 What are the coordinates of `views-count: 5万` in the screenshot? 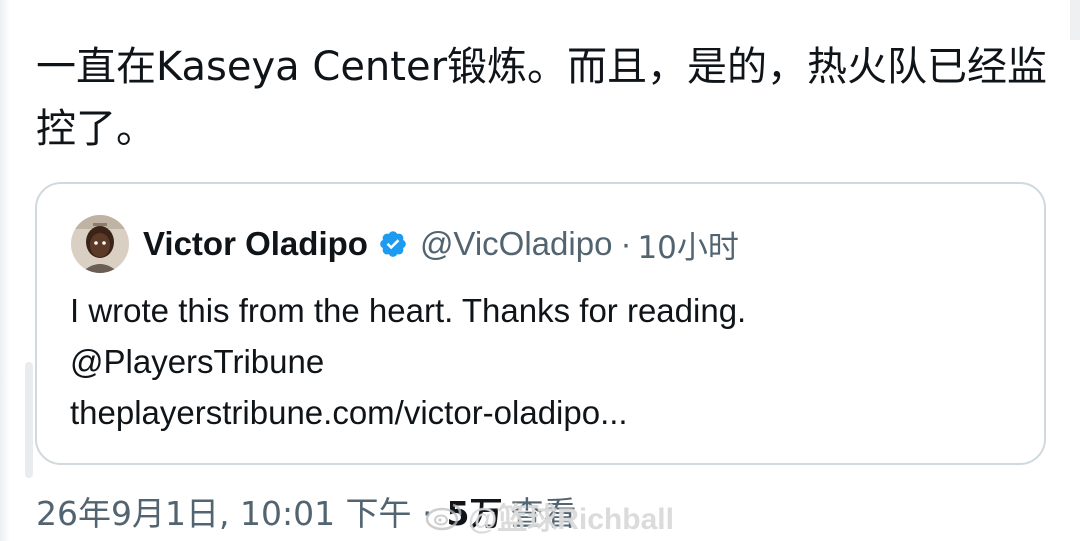 It's located at (474, 513).